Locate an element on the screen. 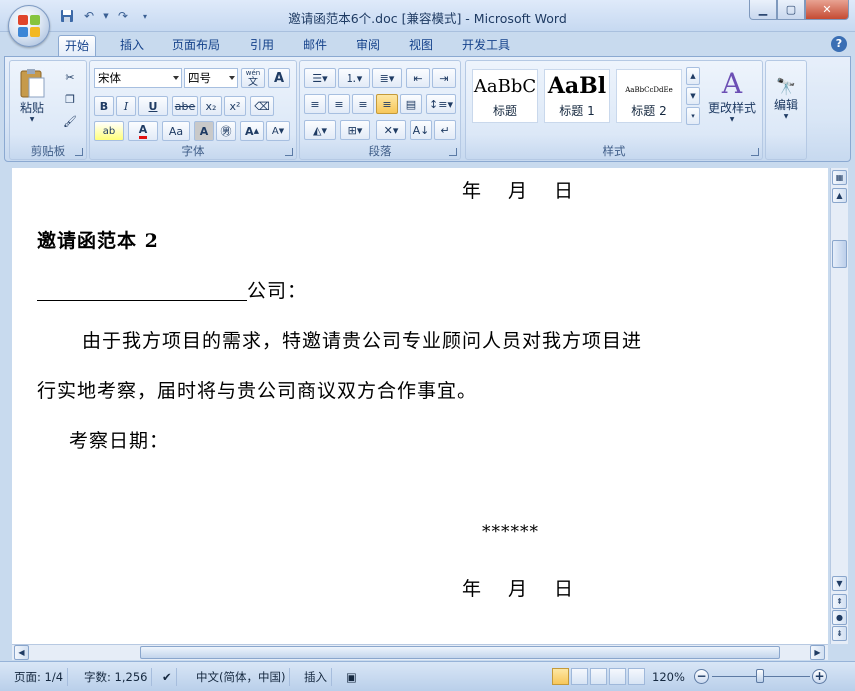 The image size is (855, 691). grow-font-button: A ▲ is located at coordinates (252, 131).